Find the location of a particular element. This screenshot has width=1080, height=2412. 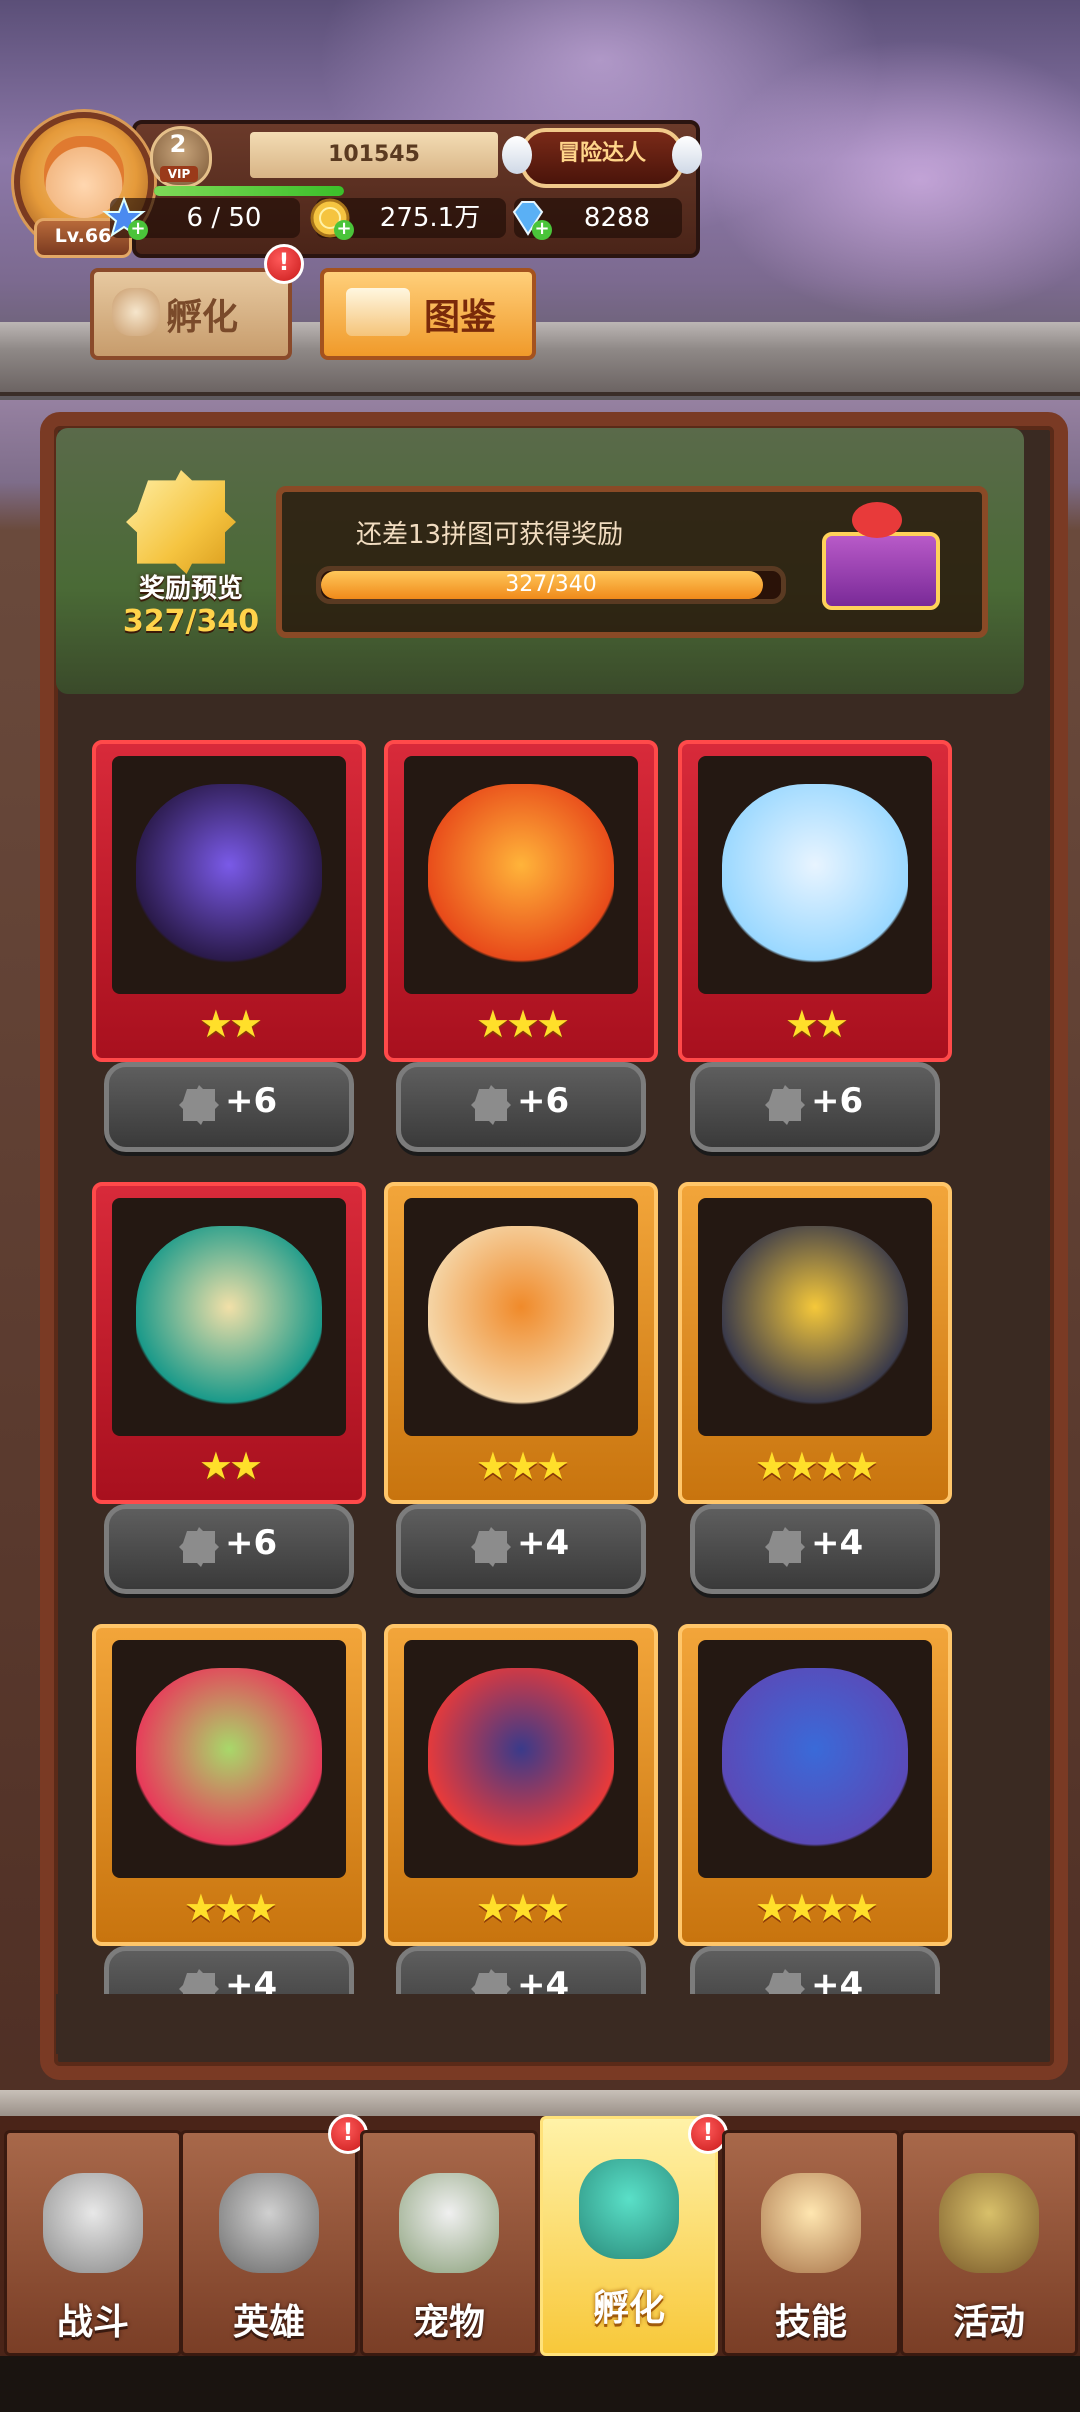

gem-value: 8288 is located at coordinates (617, 218).